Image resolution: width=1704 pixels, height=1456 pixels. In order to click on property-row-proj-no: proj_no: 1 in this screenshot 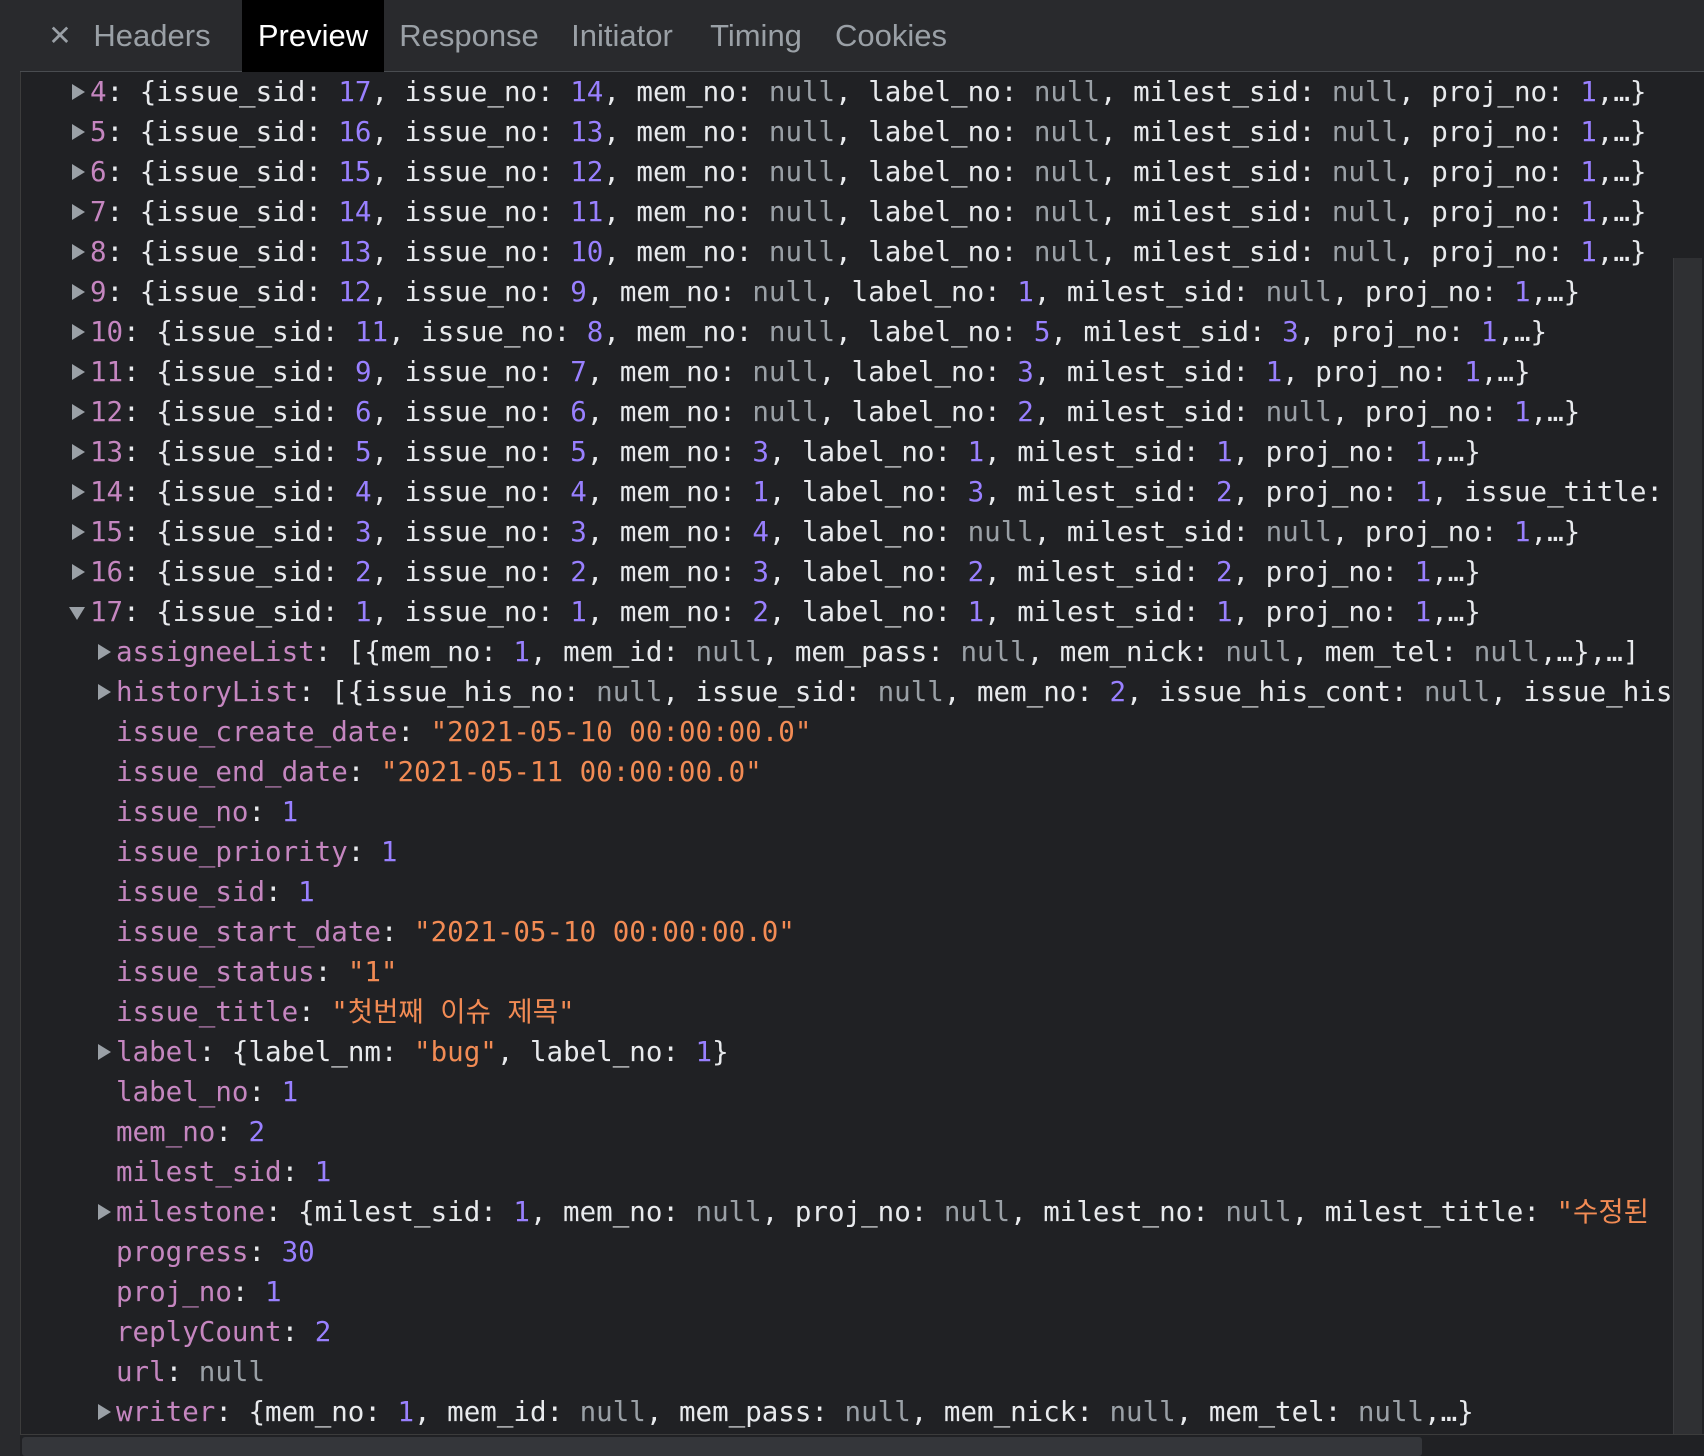, I will do `click(199, 1292)`.